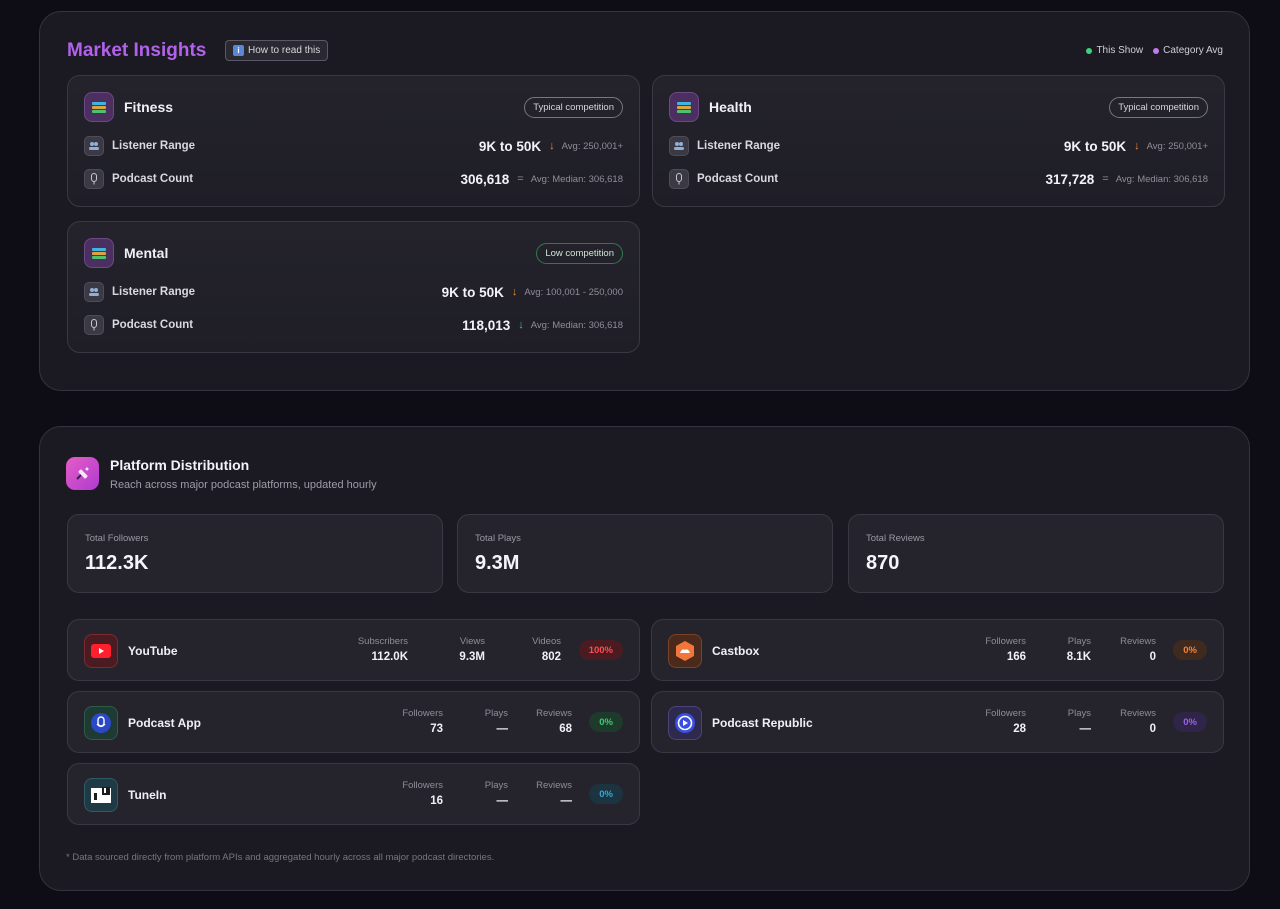 Image resolution: width=1280 pixels, height=909 pixels. What do you see at coordinates (1016, 657) in the screenshot?
I see `stat-value: 166` at bounding box center [1016, 657].